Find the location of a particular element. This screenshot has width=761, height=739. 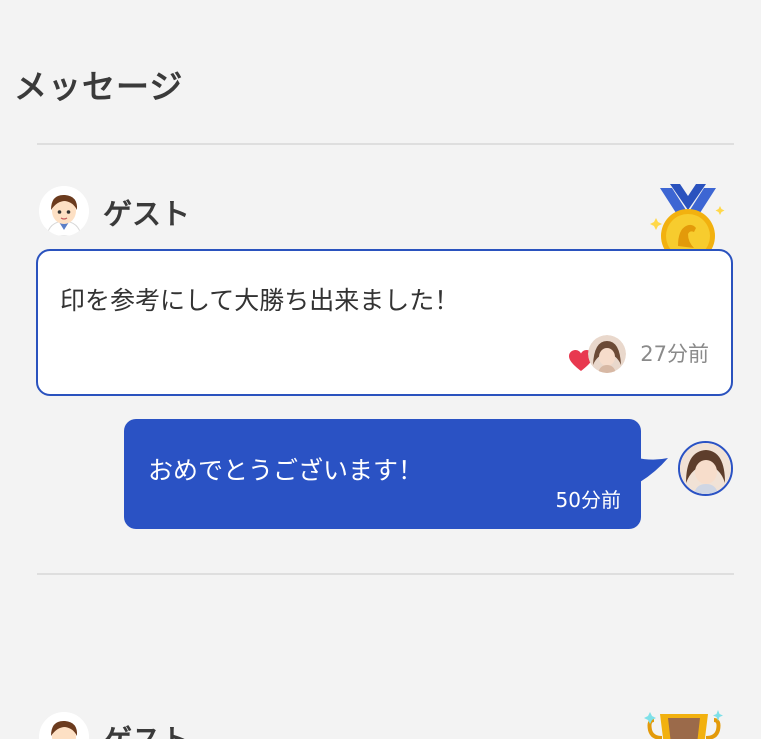

liker-avatar-icon is located at coordinates (607, 354).